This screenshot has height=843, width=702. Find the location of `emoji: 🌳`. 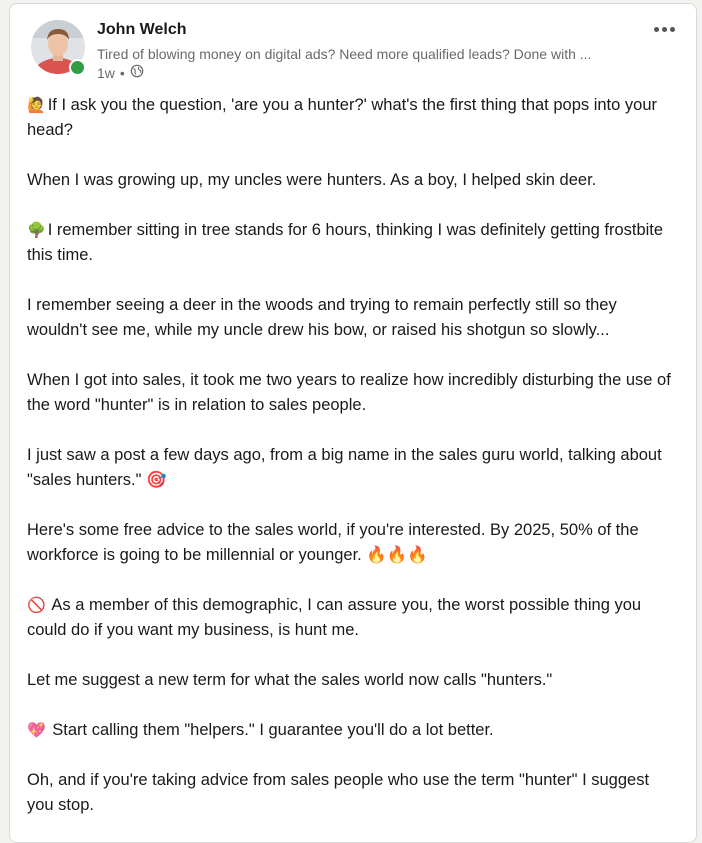

emoji: 🌳 is located at coordinates (36, 230).